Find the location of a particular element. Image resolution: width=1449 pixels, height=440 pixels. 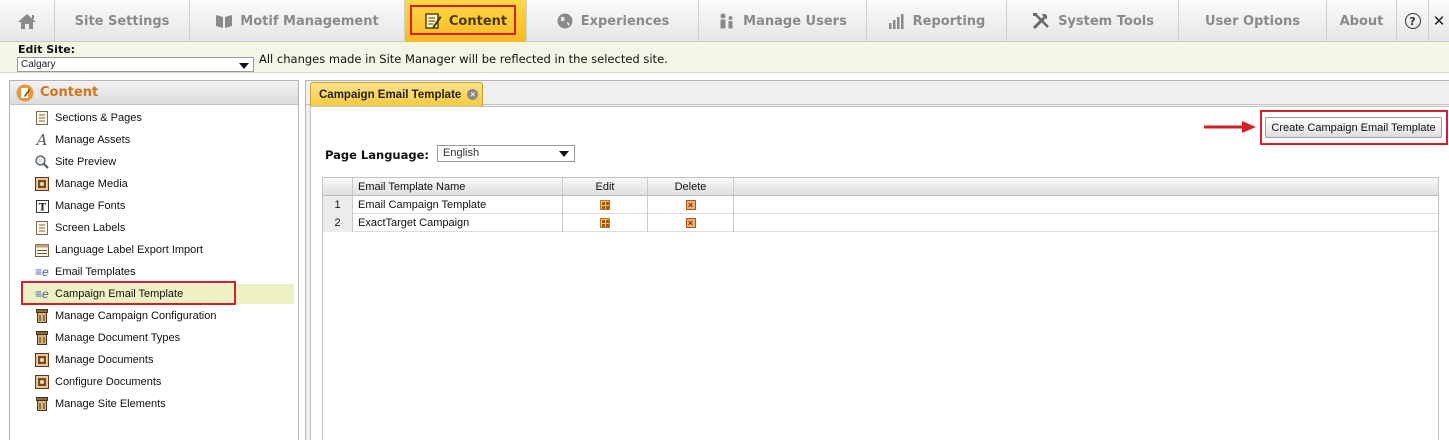

page-language-label: Page Language: is located at coordinates (377, 155).